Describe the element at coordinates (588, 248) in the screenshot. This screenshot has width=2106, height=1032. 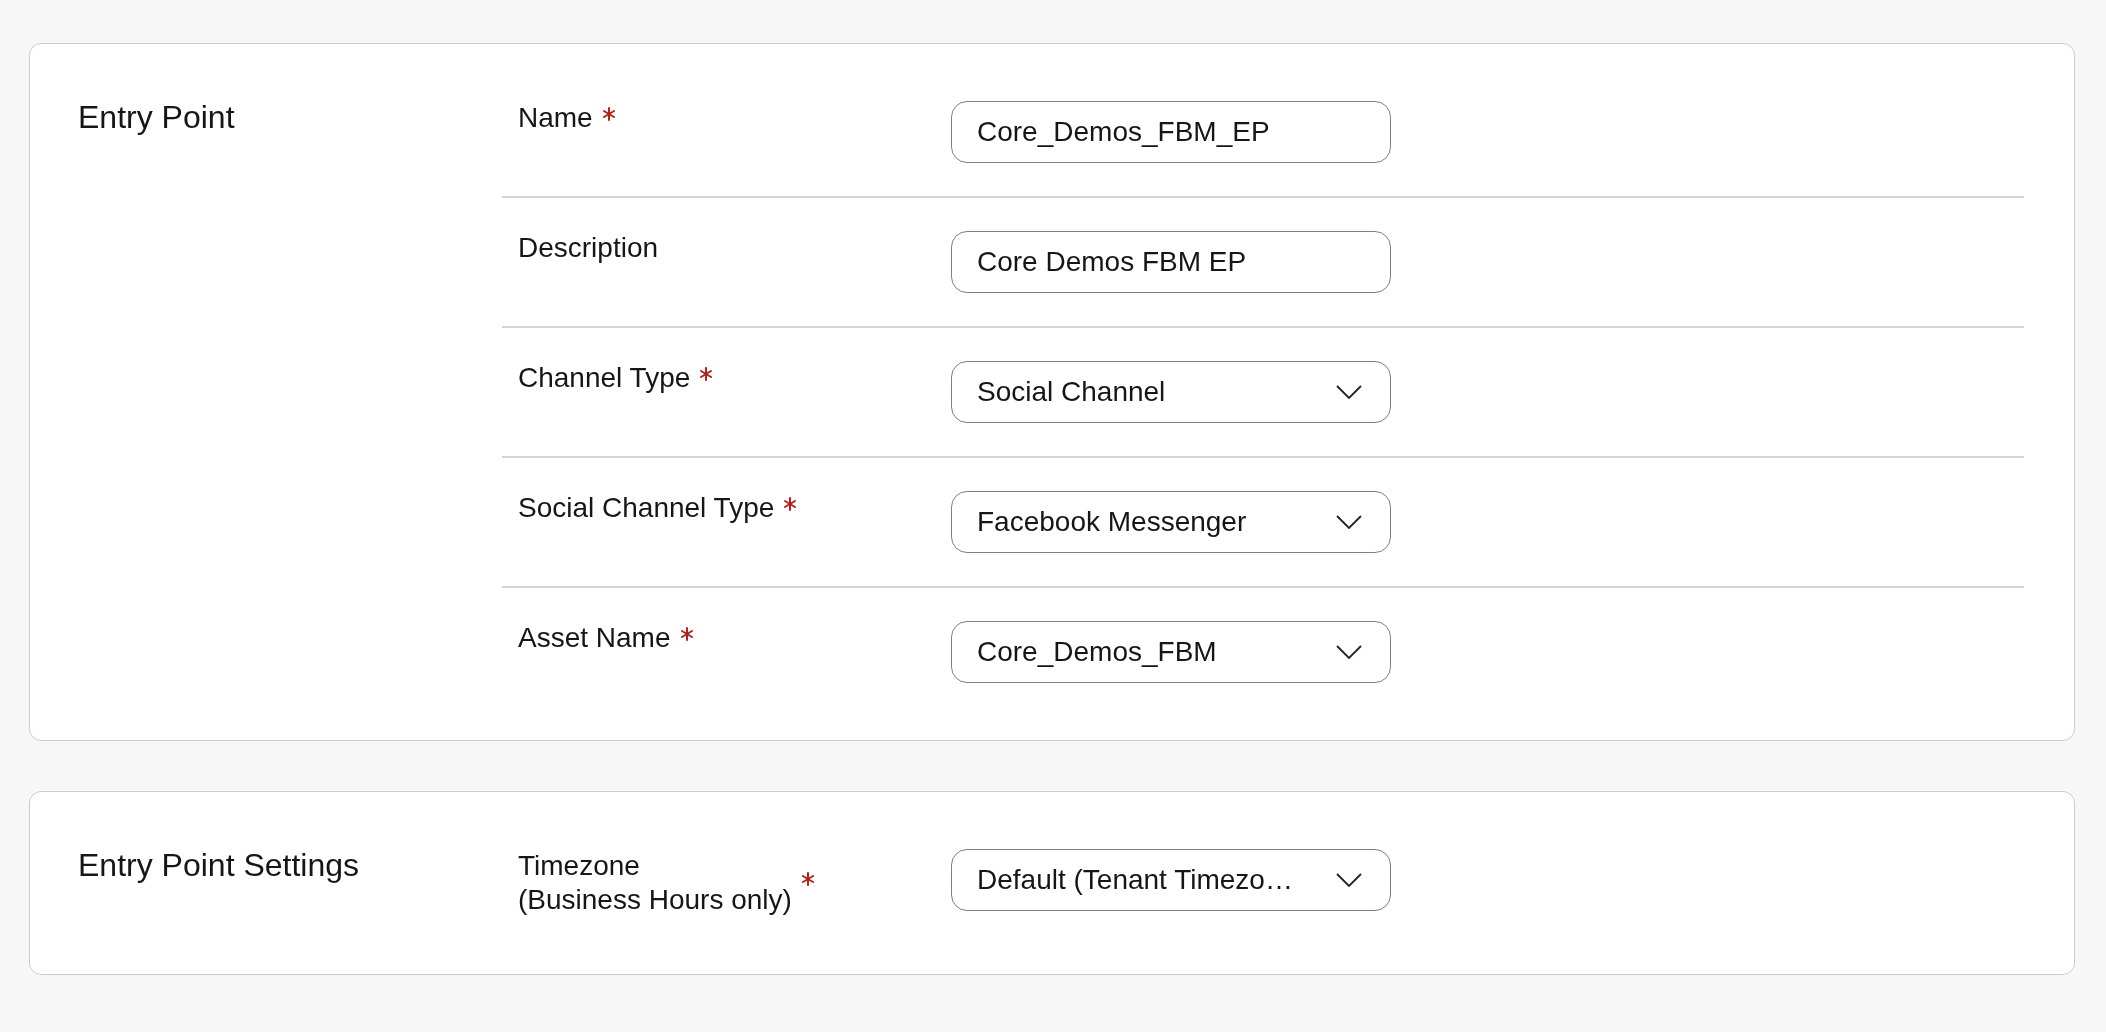
I see `field-label: Description` at that location.